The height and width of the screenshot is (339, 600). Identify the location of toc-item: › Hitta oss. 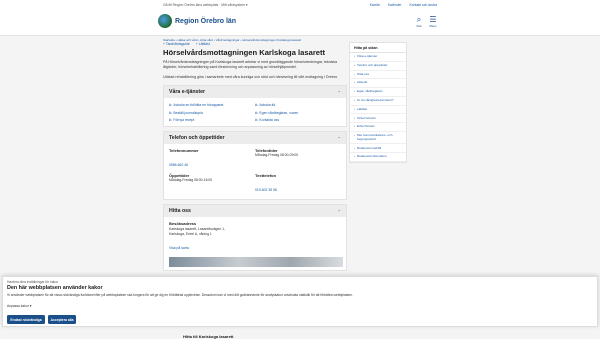
(378, 75).